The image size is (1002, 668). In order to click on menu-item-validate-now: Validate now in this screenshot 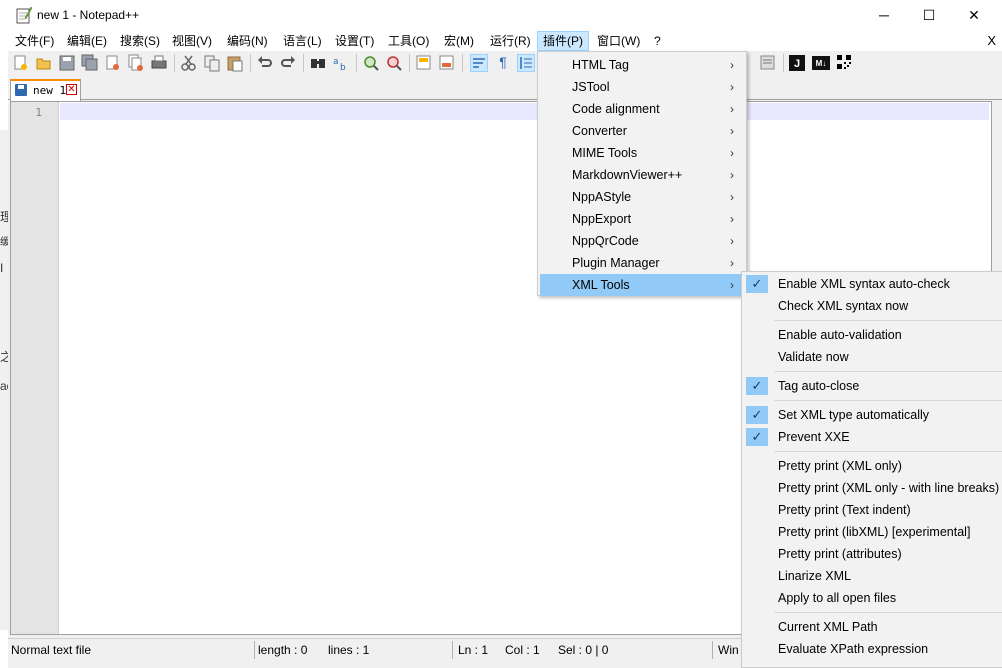, I will do `click(873, 357)`.